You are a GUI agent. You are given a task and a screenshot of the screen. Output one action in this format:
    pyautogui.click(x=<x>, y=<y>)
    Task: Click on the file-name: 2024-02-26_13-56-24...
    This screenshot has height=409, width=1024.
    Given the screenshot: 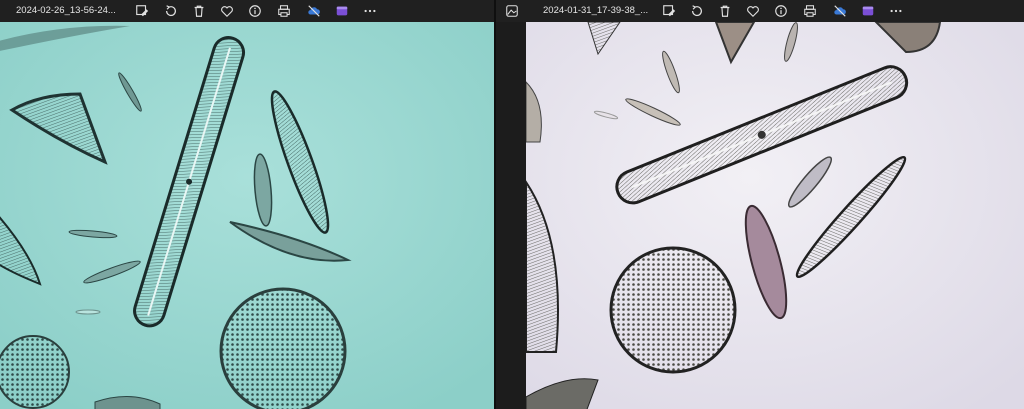 What is the action you would take?
    pyautogui.click(x=66, y=10)
    